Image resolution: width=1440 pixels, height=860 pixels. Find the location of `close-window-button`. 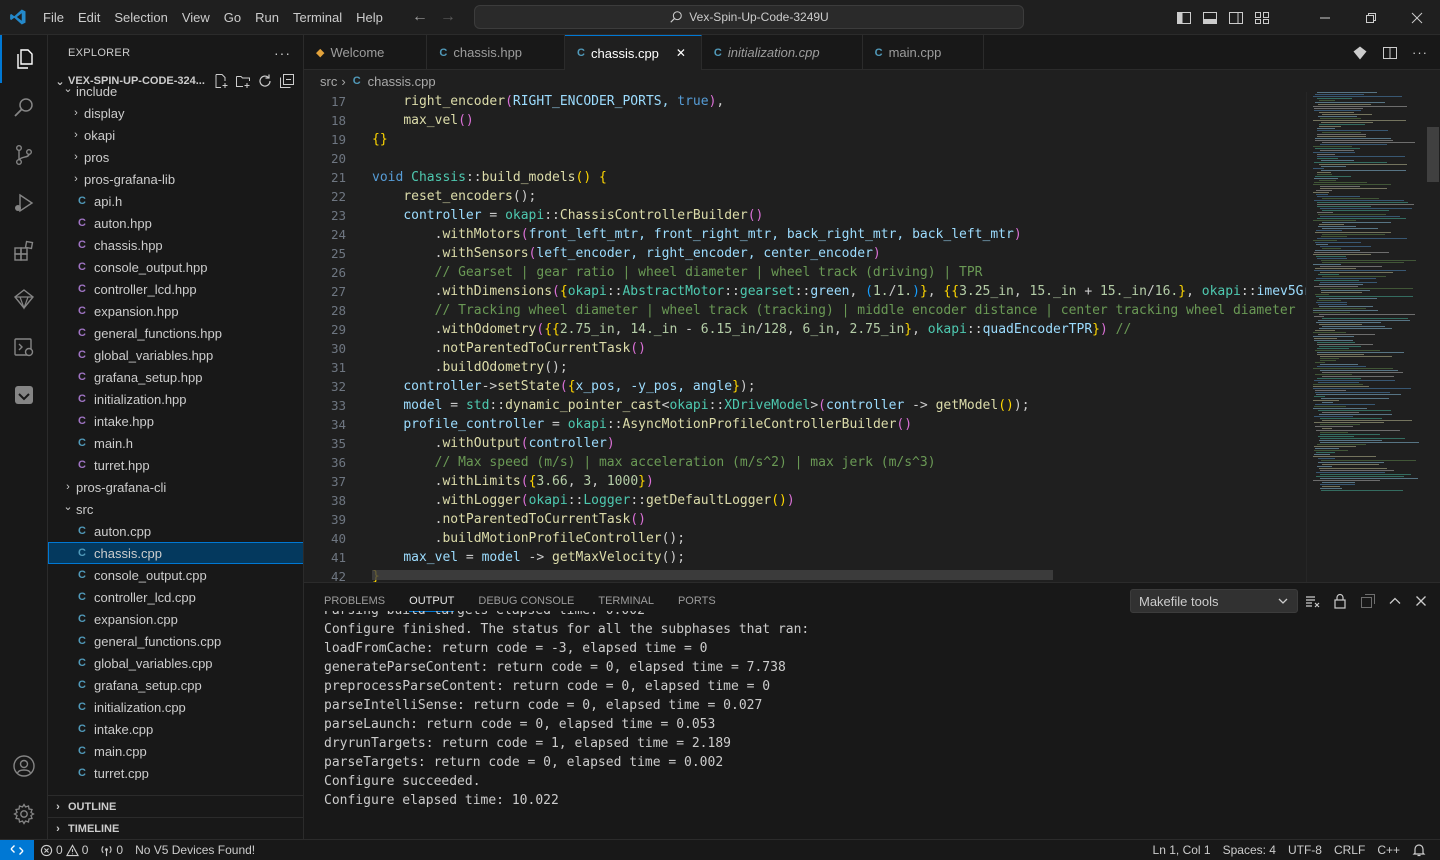

close-window-button is located at coordinates (1417, 17).